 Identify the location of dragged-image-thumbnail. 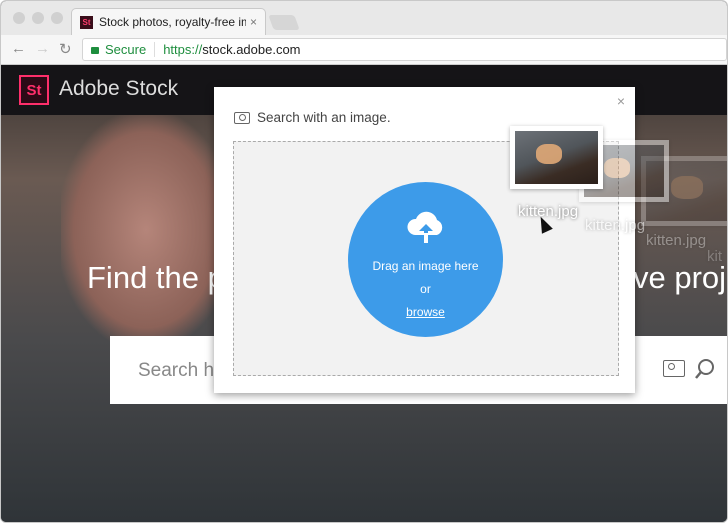
(556, 157).